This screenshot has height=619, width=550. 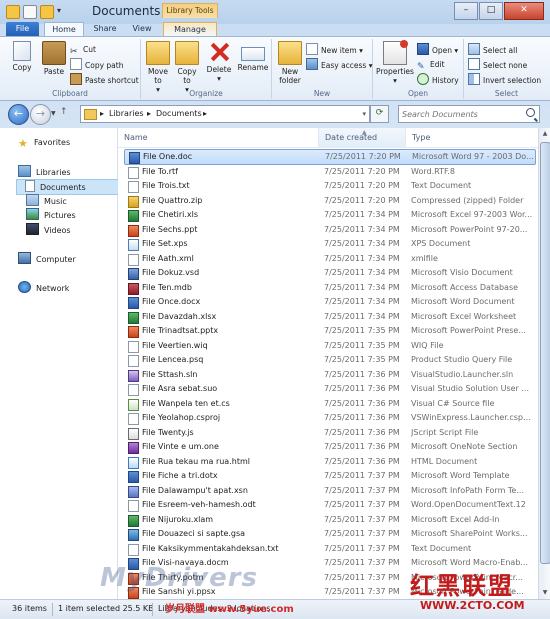 I want to click on paste-button: Paste, so click(x=54, y=58).